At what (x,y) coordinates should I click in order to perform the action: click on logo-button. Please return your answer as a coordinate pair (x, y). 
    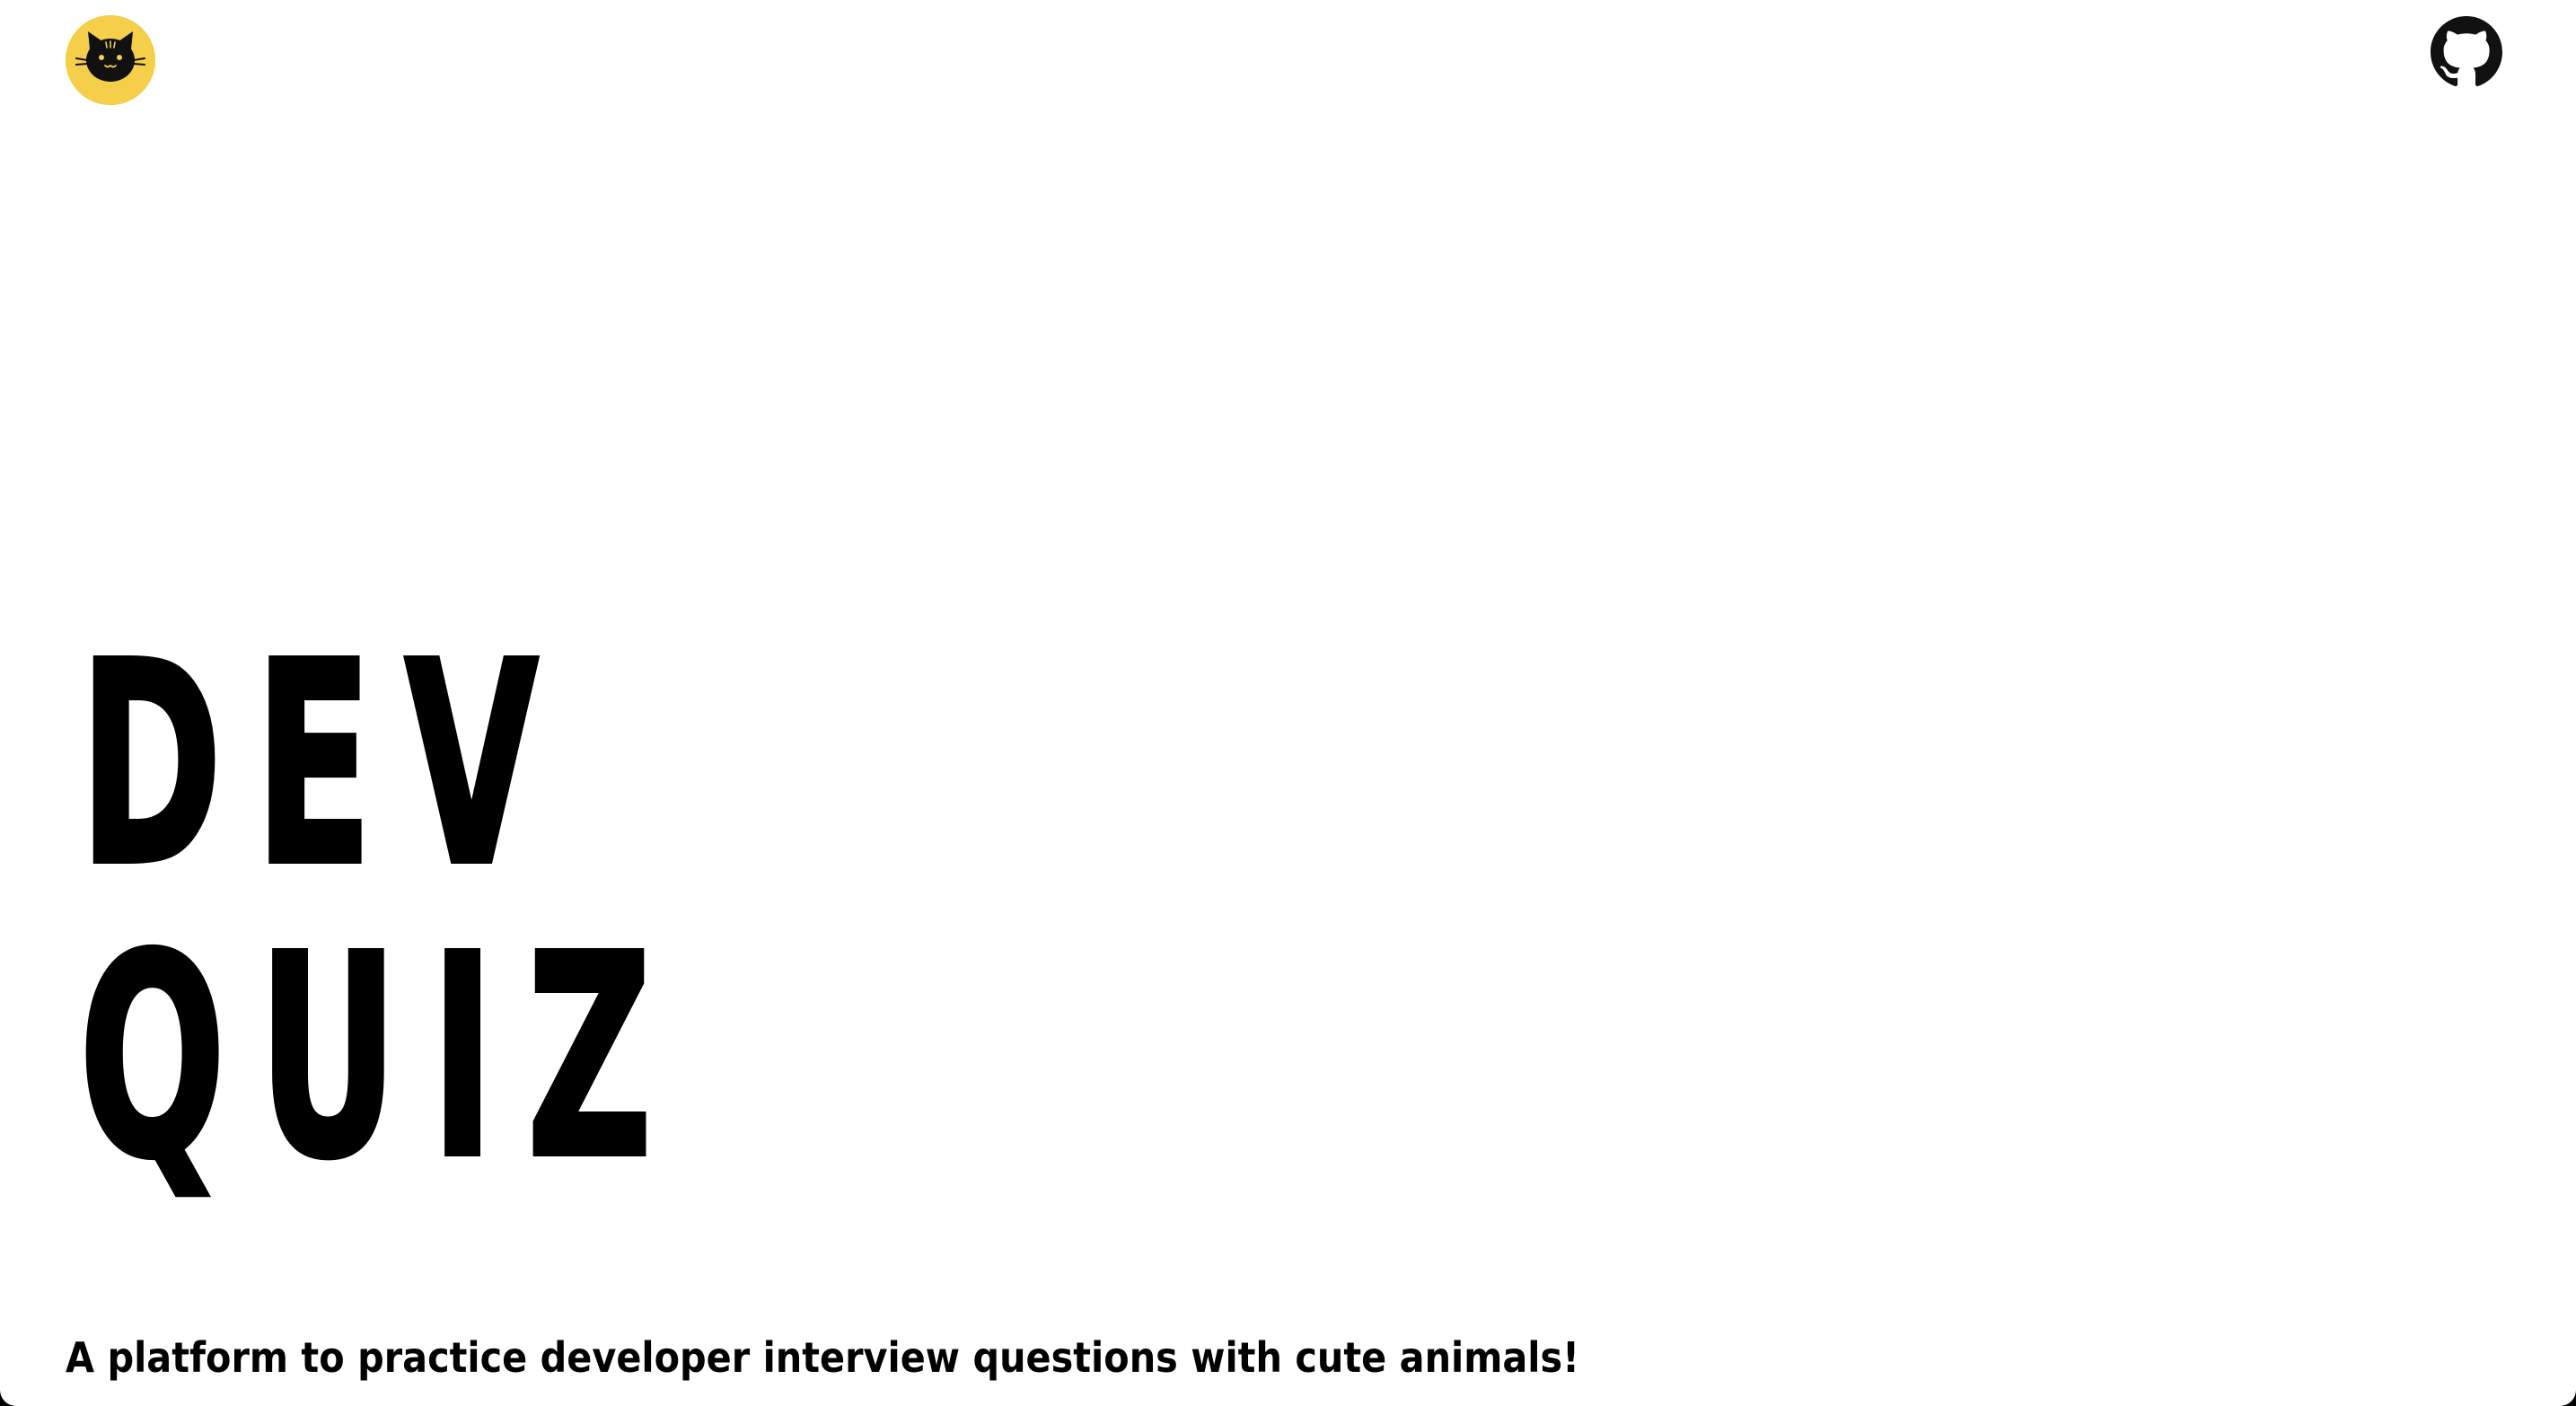
    Looking at the image, I should click on (110, 60).